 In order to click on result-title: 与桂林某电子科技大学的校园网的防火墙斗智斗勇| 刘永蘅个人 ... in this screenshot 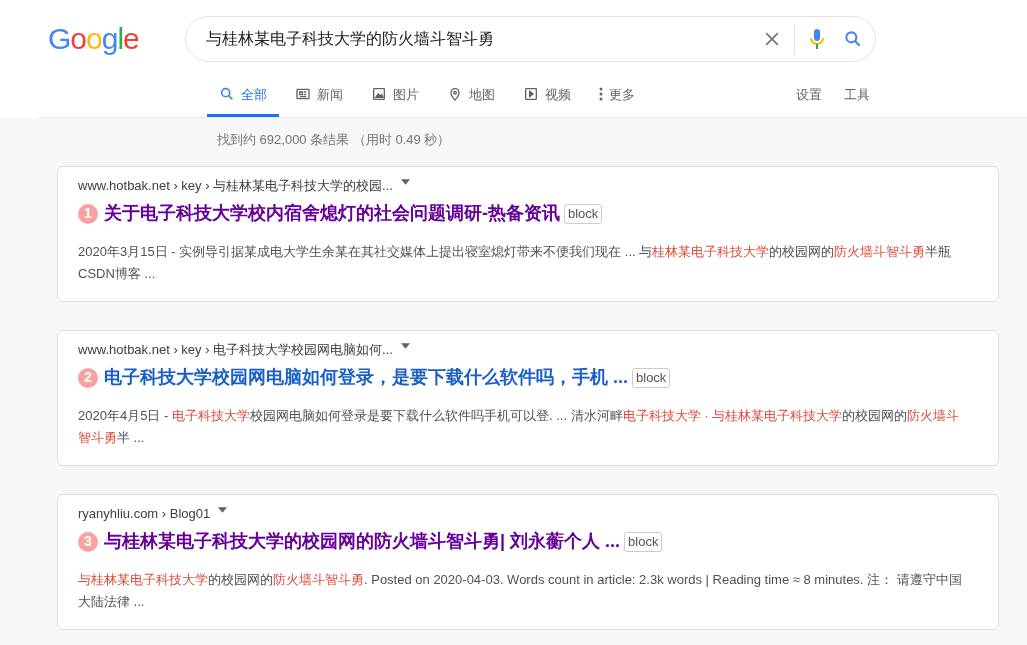, I will do `click(362, 541)`.